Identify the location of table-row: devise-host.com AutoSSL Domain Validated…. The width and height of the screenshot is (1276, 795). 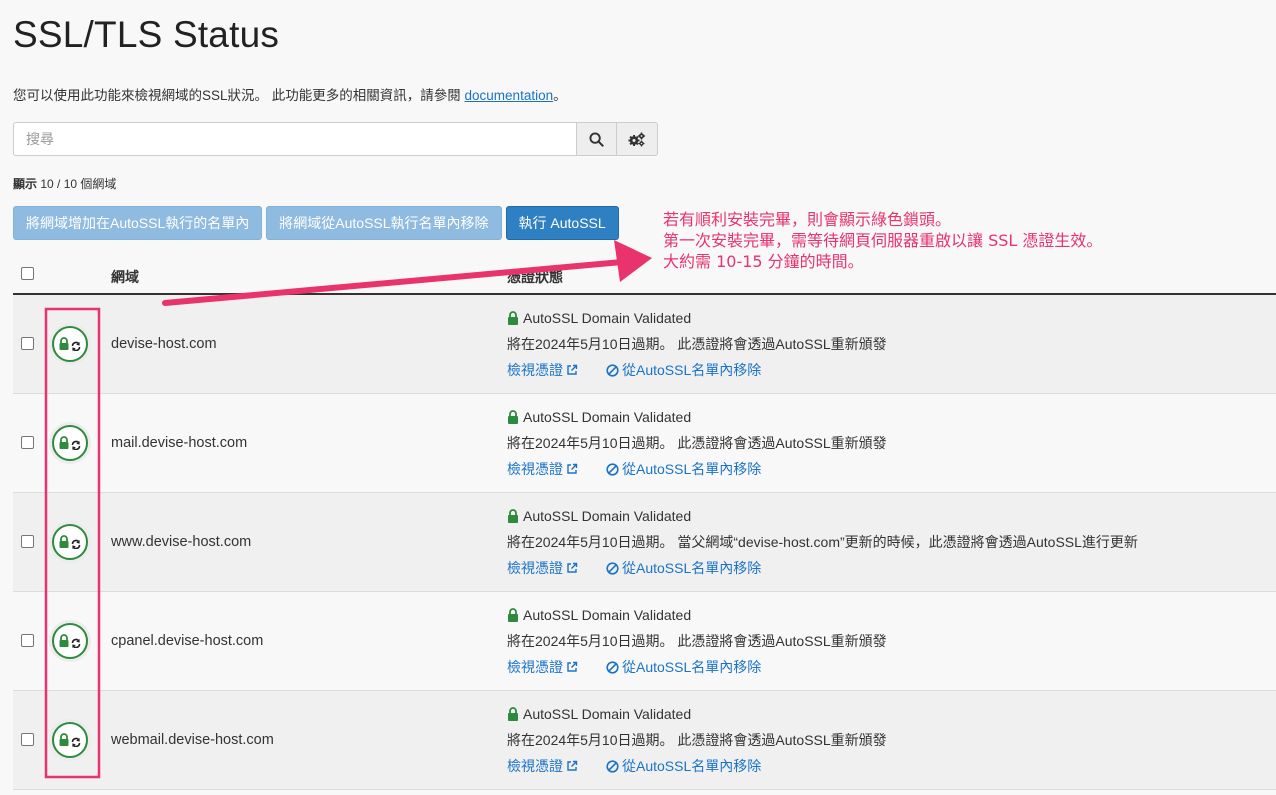
(644, 344).